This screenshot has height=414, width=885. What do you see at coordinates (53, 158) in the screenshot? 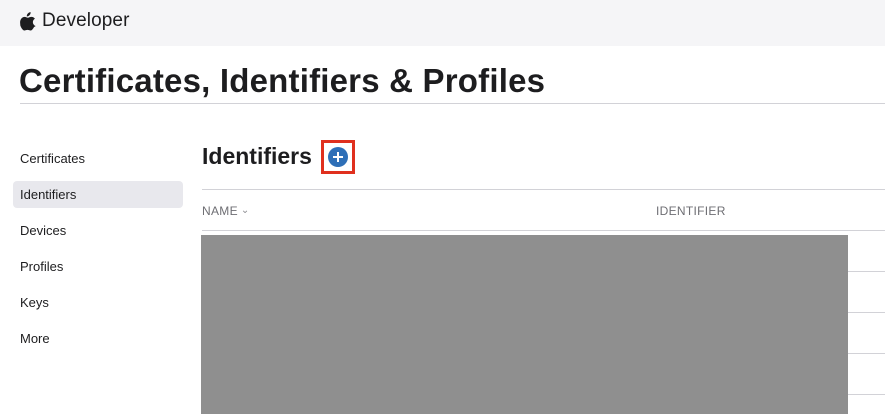
I see `sidebar-item-label: Certificates` at bounding box center [53, 158].